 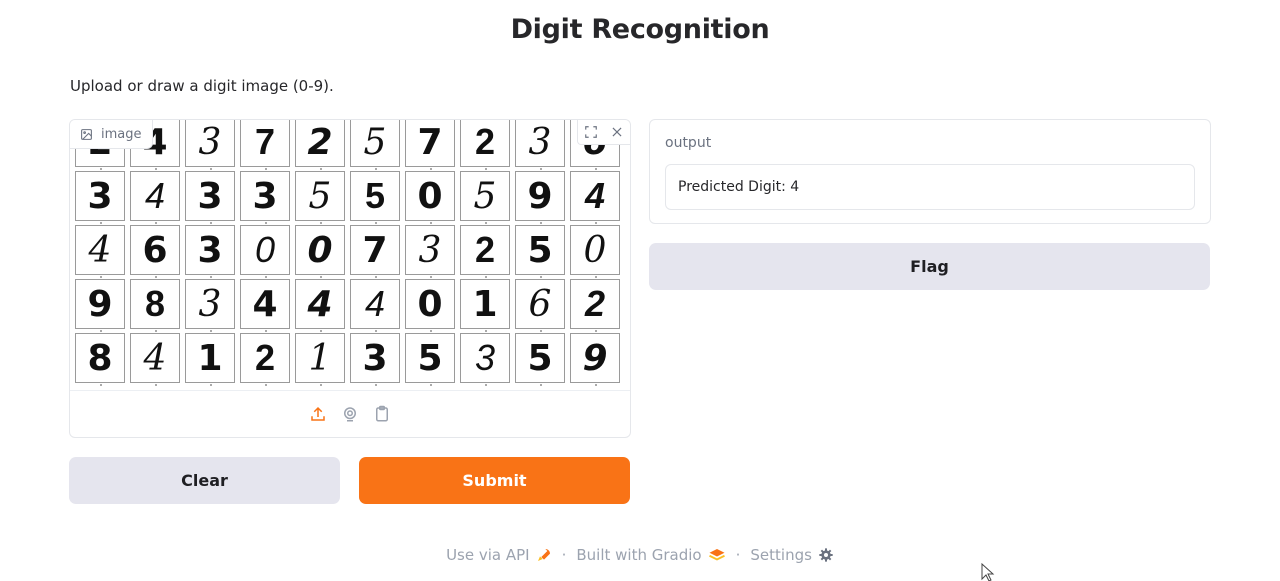 What do you see at coordinates (739, 187) in the screenshot?
I see `output-value: Predicted Digit: 4` at bounding box center [739, 187].